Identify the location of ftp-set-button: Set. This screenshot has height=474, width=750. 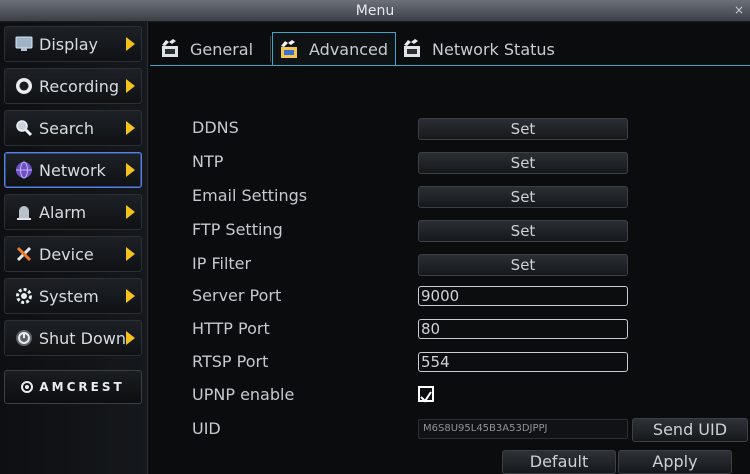
(523, 231).